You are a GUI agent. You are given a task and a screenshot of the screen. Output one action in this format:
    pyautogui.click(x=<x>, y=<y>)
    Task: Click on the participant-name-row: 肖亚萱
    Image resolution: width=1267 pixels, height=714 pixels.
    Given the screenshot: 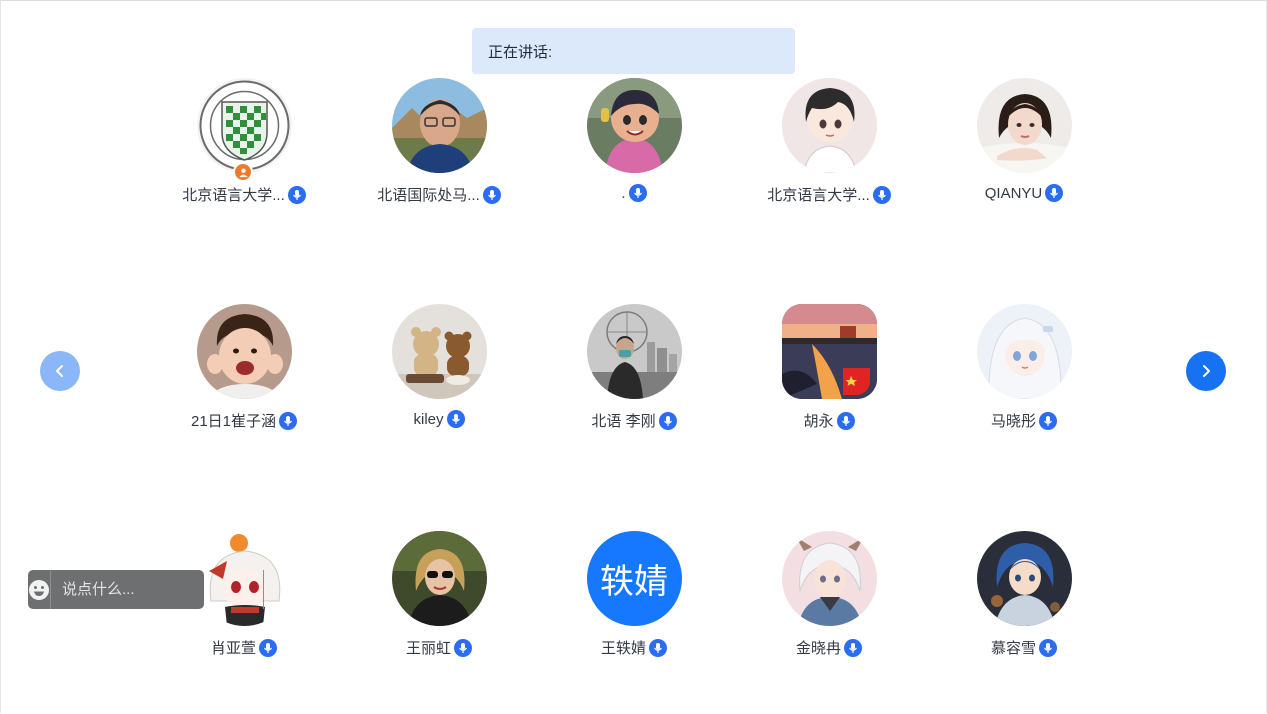 What is the action you would take?
    pyautogui.click(x=244, y=647)
    